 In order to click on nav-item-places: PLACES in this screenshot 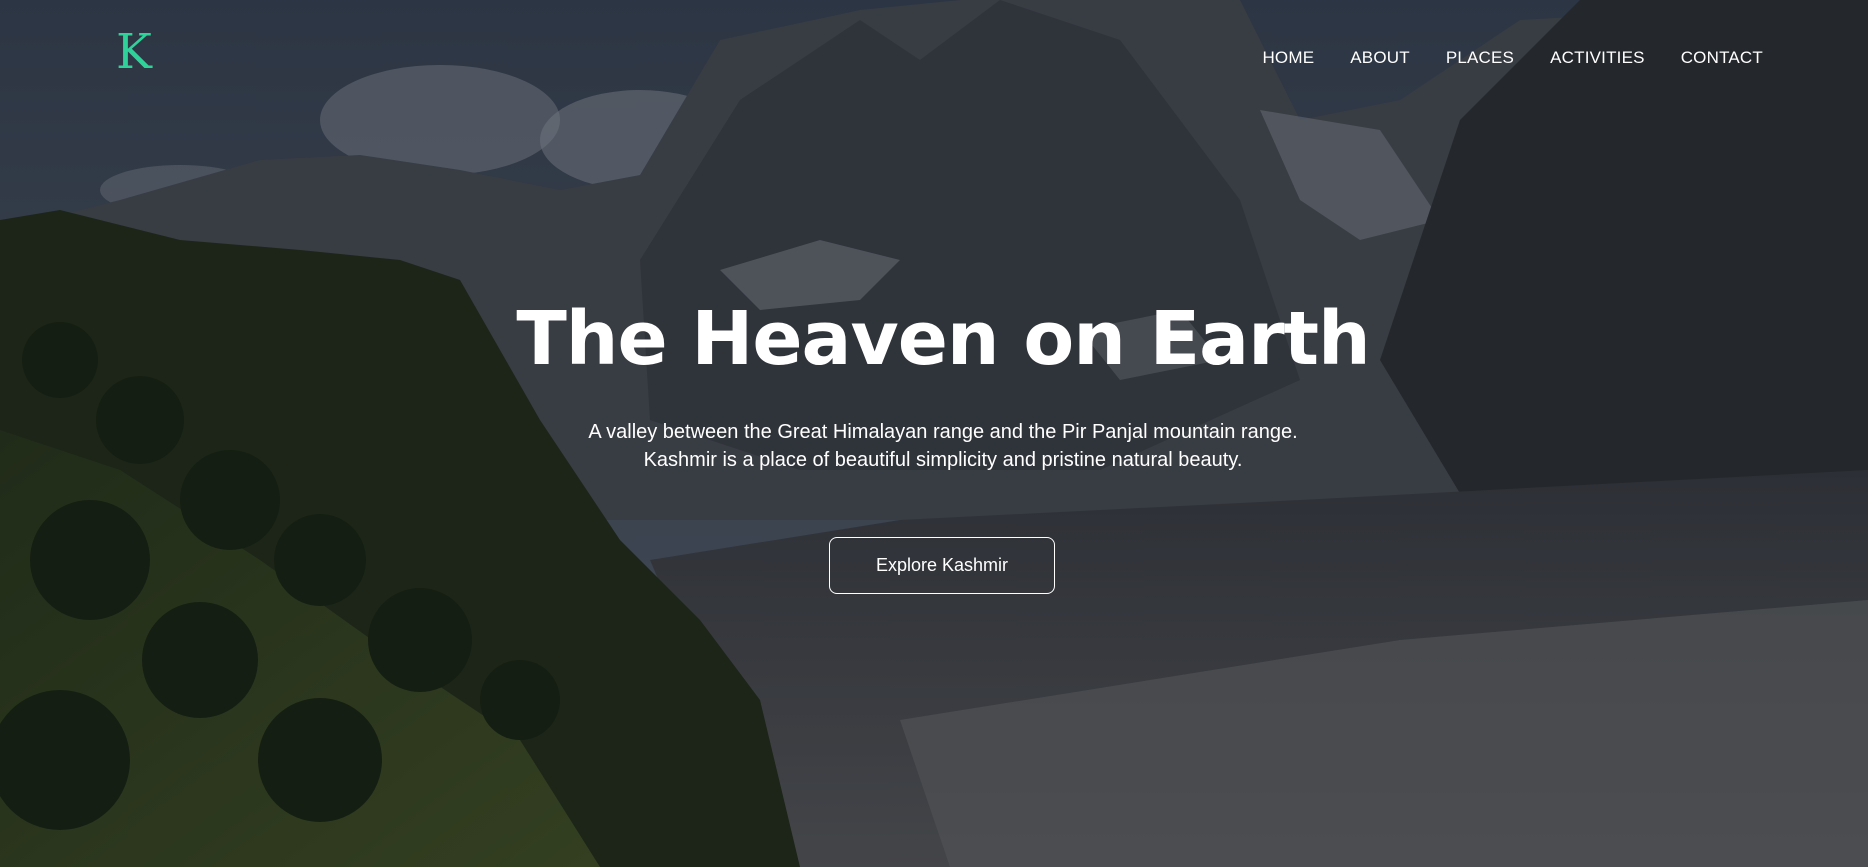, I will do `click(1480, 58)`.